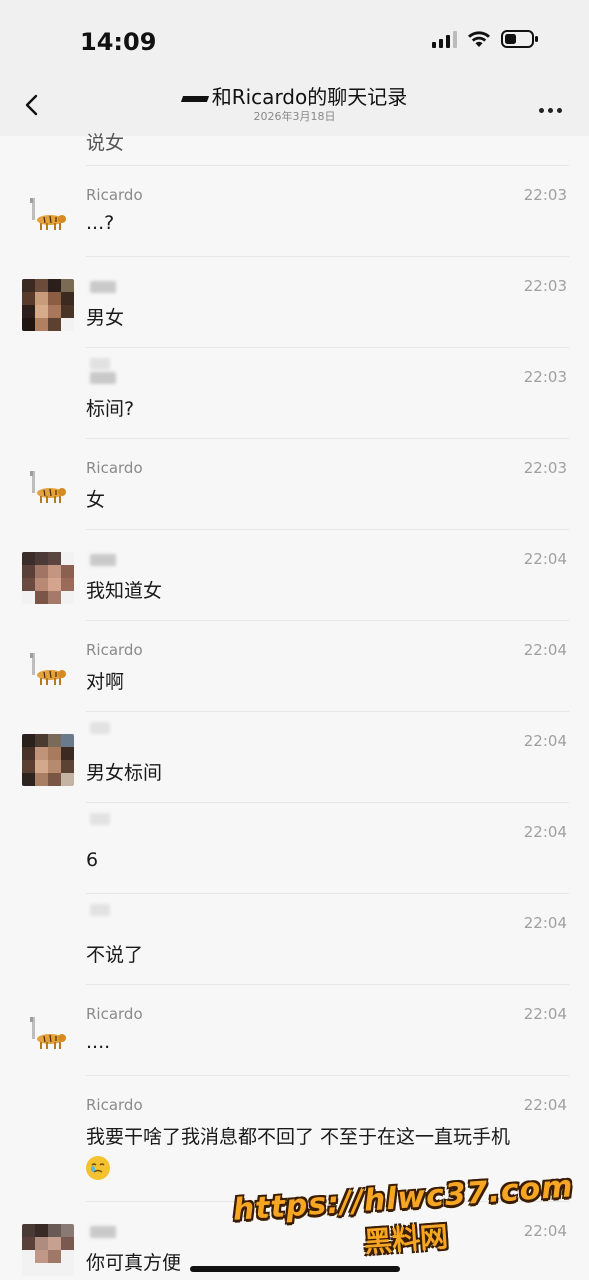  Describe the element at coordinates (124, 591) in the screenshot. I see `message-text: 我知道女` at that location.